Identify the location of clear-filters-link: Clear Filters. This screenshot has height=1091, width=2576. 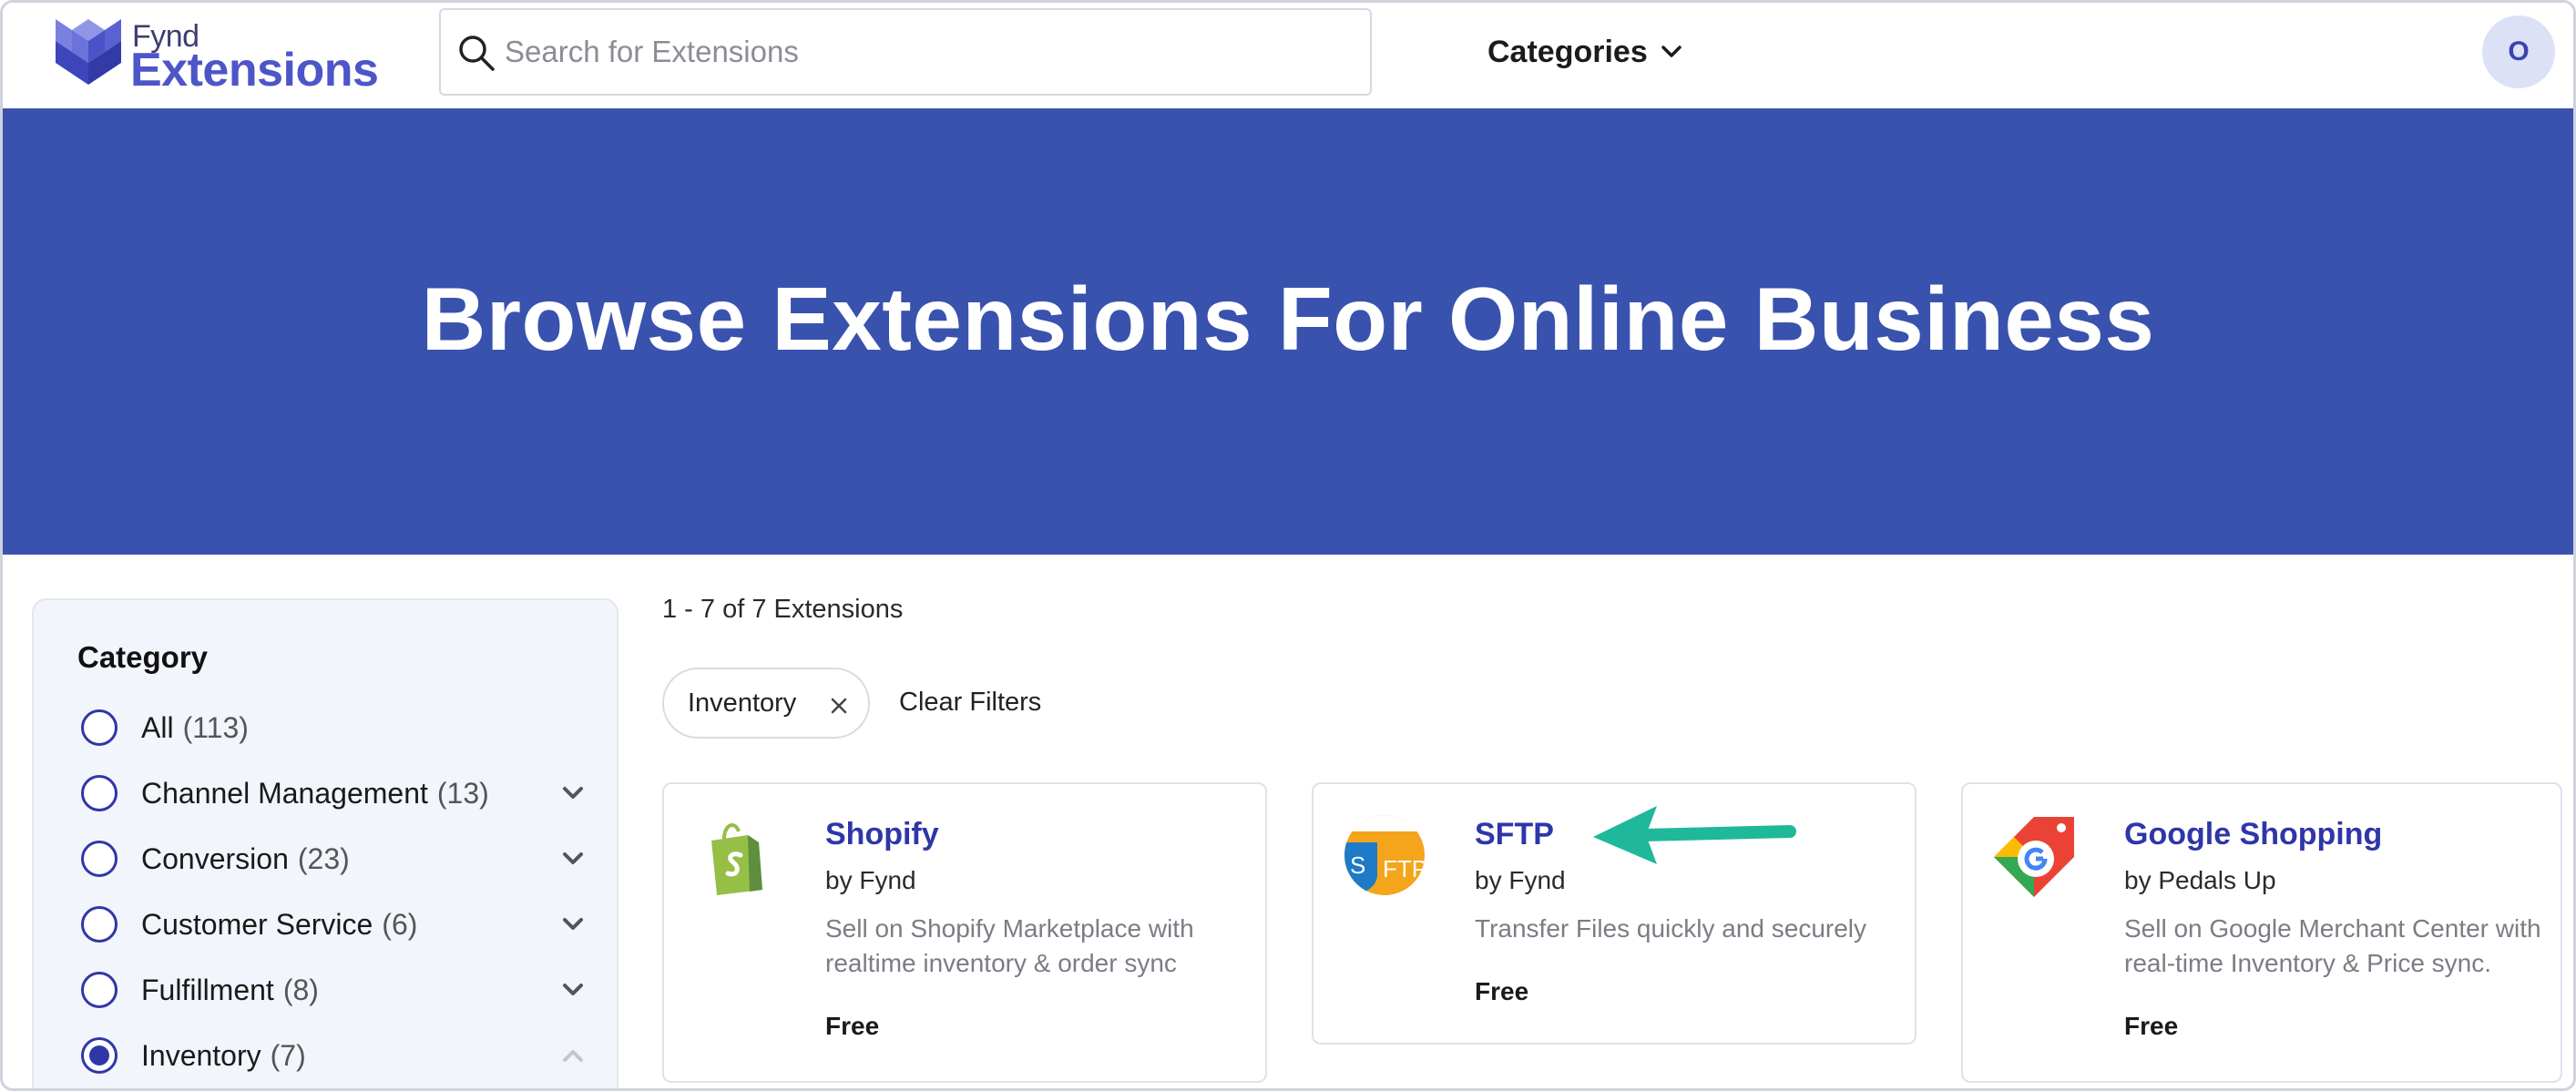
(970, 703).